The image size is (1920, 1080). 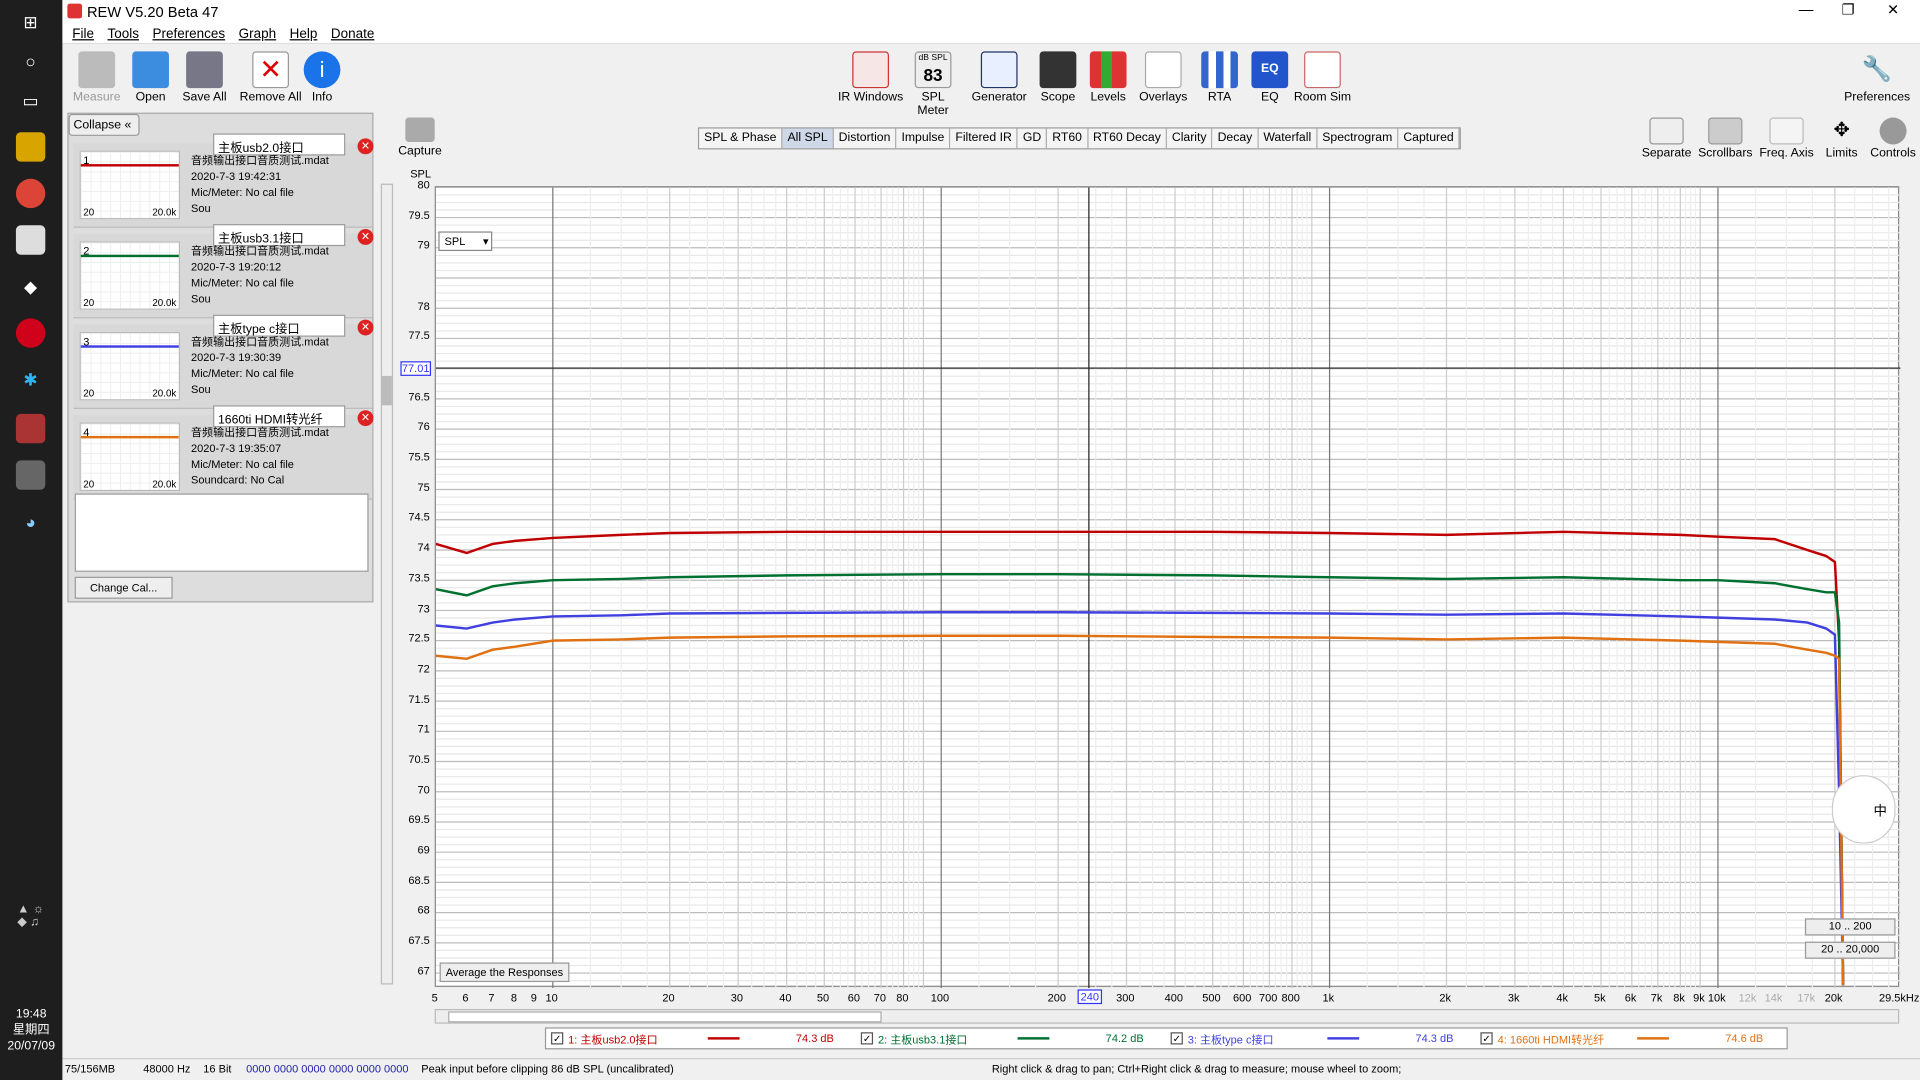 What do you see at coordinates (221, 532) in the screenshot?
I see `cal-file-box` at bounding box center [221, 532].